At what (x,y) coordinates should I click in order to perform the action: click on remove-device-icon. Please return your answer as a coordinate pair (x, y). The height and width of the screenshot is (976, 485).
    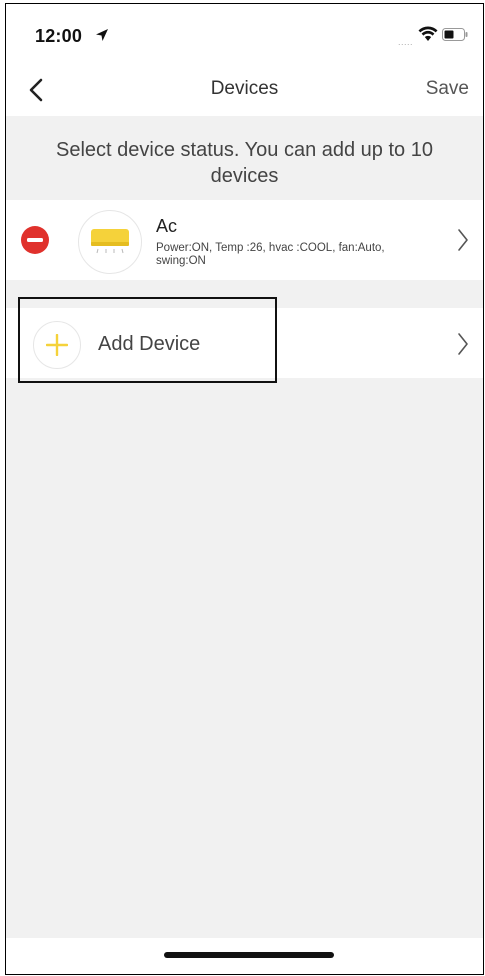
    Looking at the image, I should click on (35, 240).